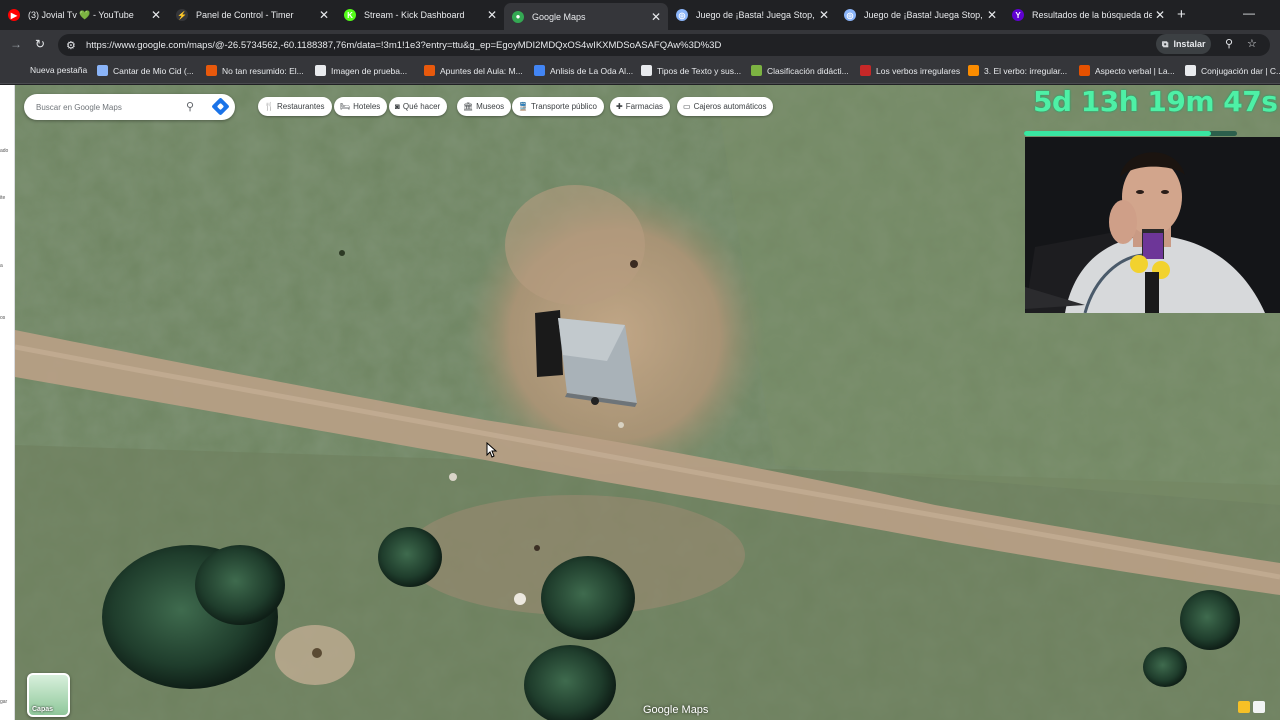 This screenshot has width=1280, height=720. Describe the element at coordinates (518, 16) in the screenshot. I see `maps-icon: ●` at that location.